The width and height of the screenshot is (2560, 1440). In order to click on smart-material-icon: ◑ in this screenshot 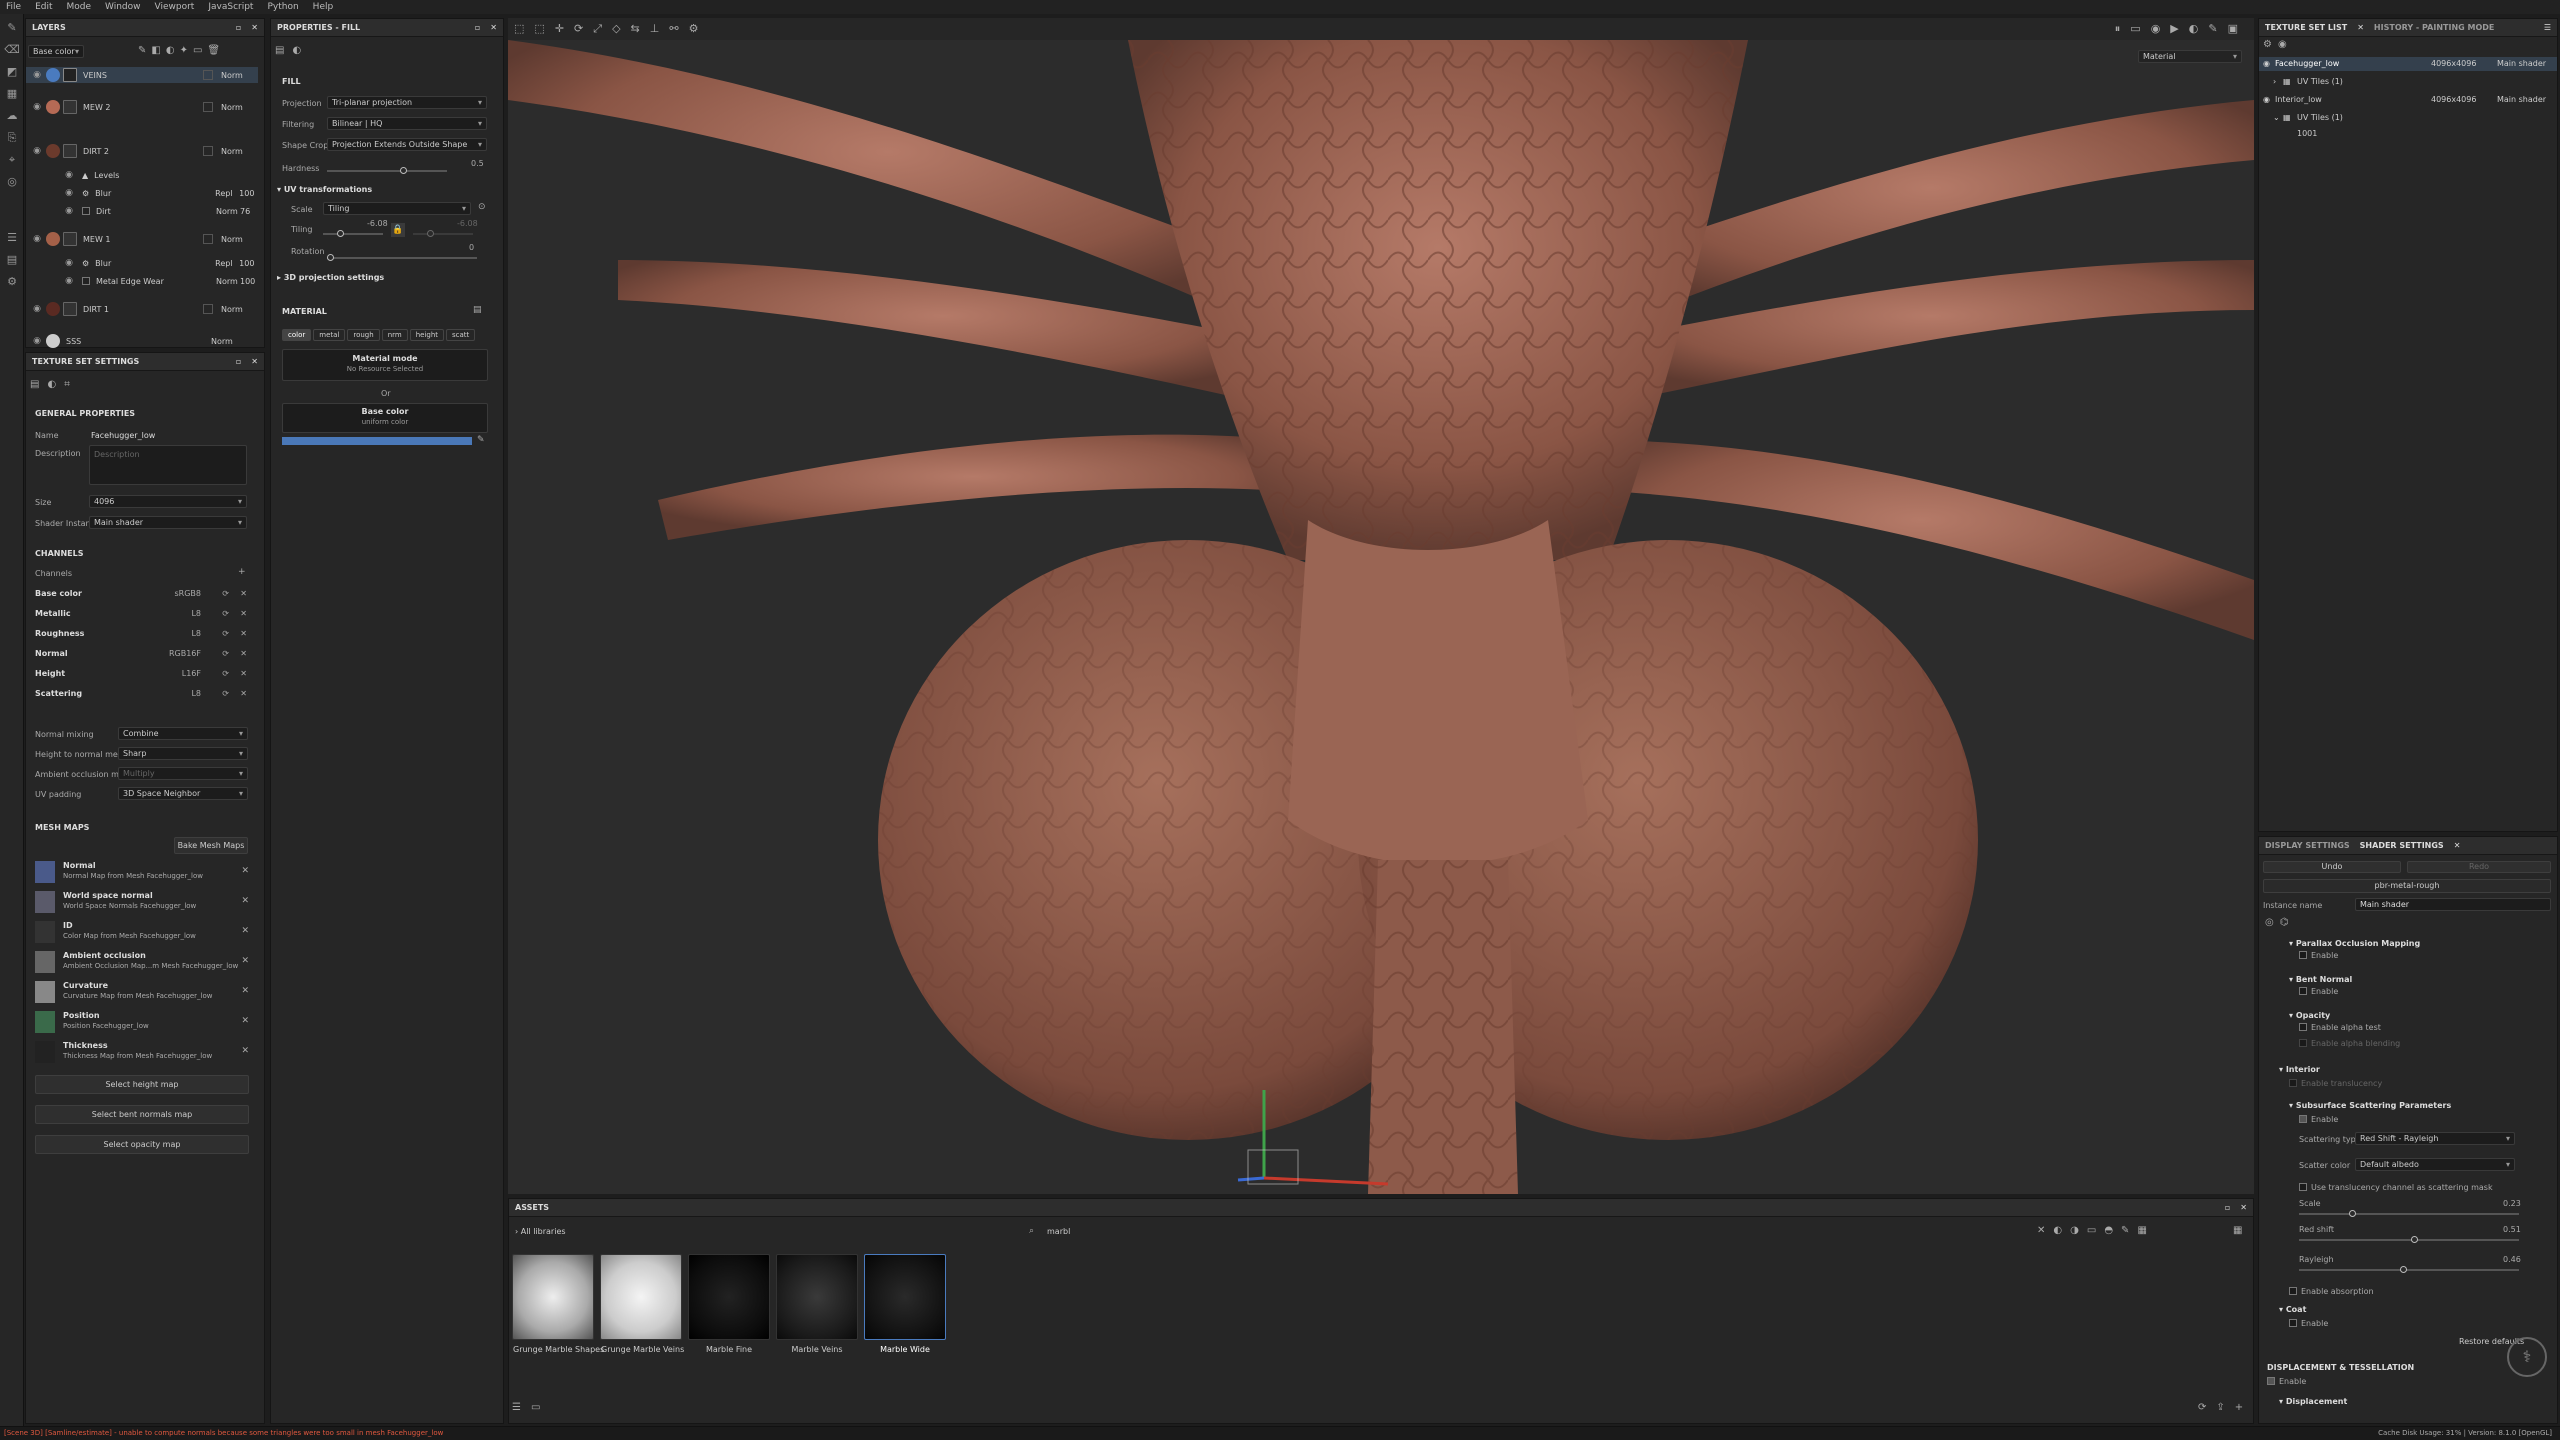, I will do `click(2078, 1230)`.